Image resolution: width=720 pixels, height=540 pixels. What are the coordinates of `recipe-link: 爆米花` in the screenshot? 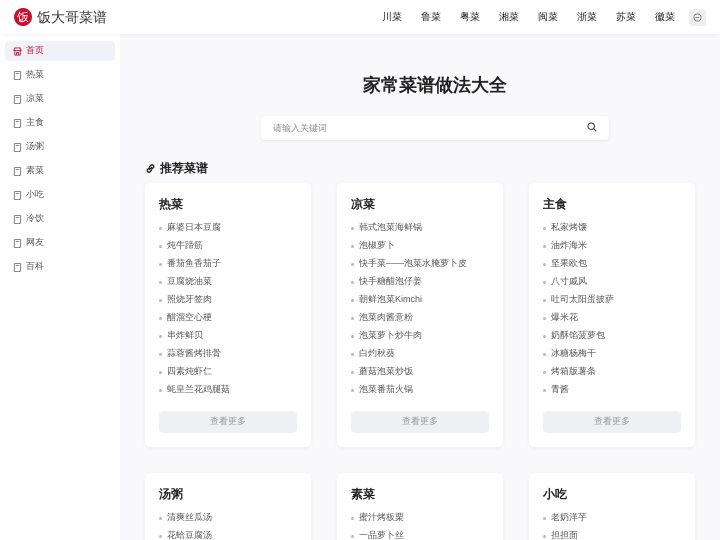 It's located at (564, 318).